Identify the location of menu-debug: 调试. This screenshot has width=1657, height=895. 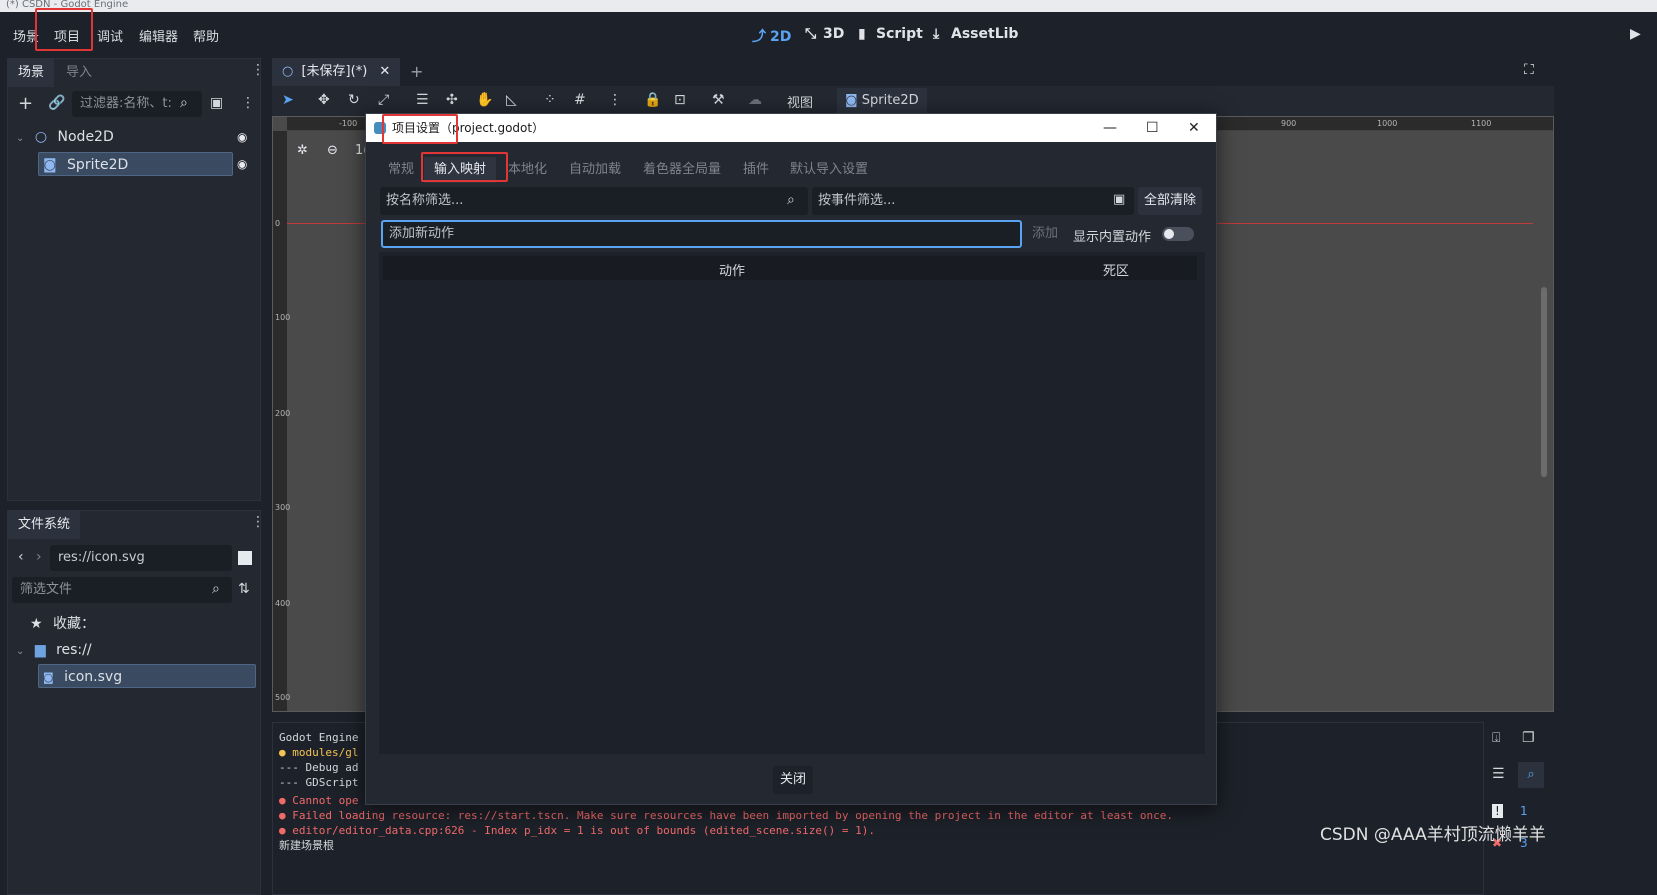
(110, 35).